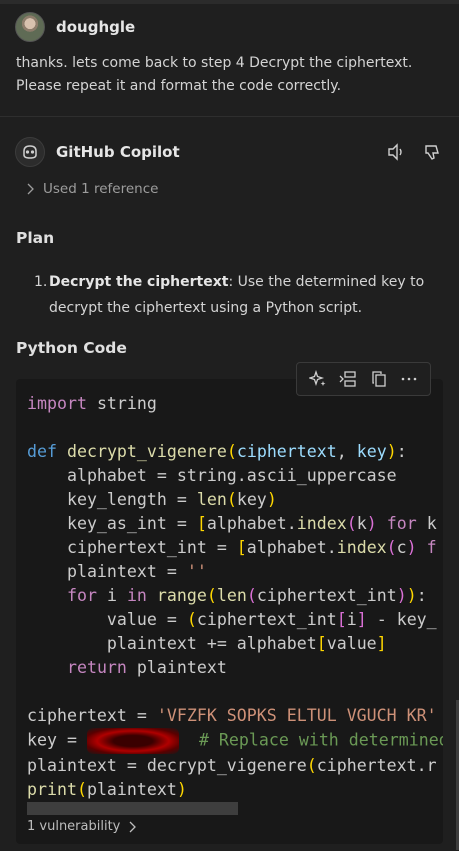 The height and width of the screenshot is (851, 459). What do you see at coordinates (229, 116) in the screenshot?
I see `message-separator` at bounding box center [229, 116].